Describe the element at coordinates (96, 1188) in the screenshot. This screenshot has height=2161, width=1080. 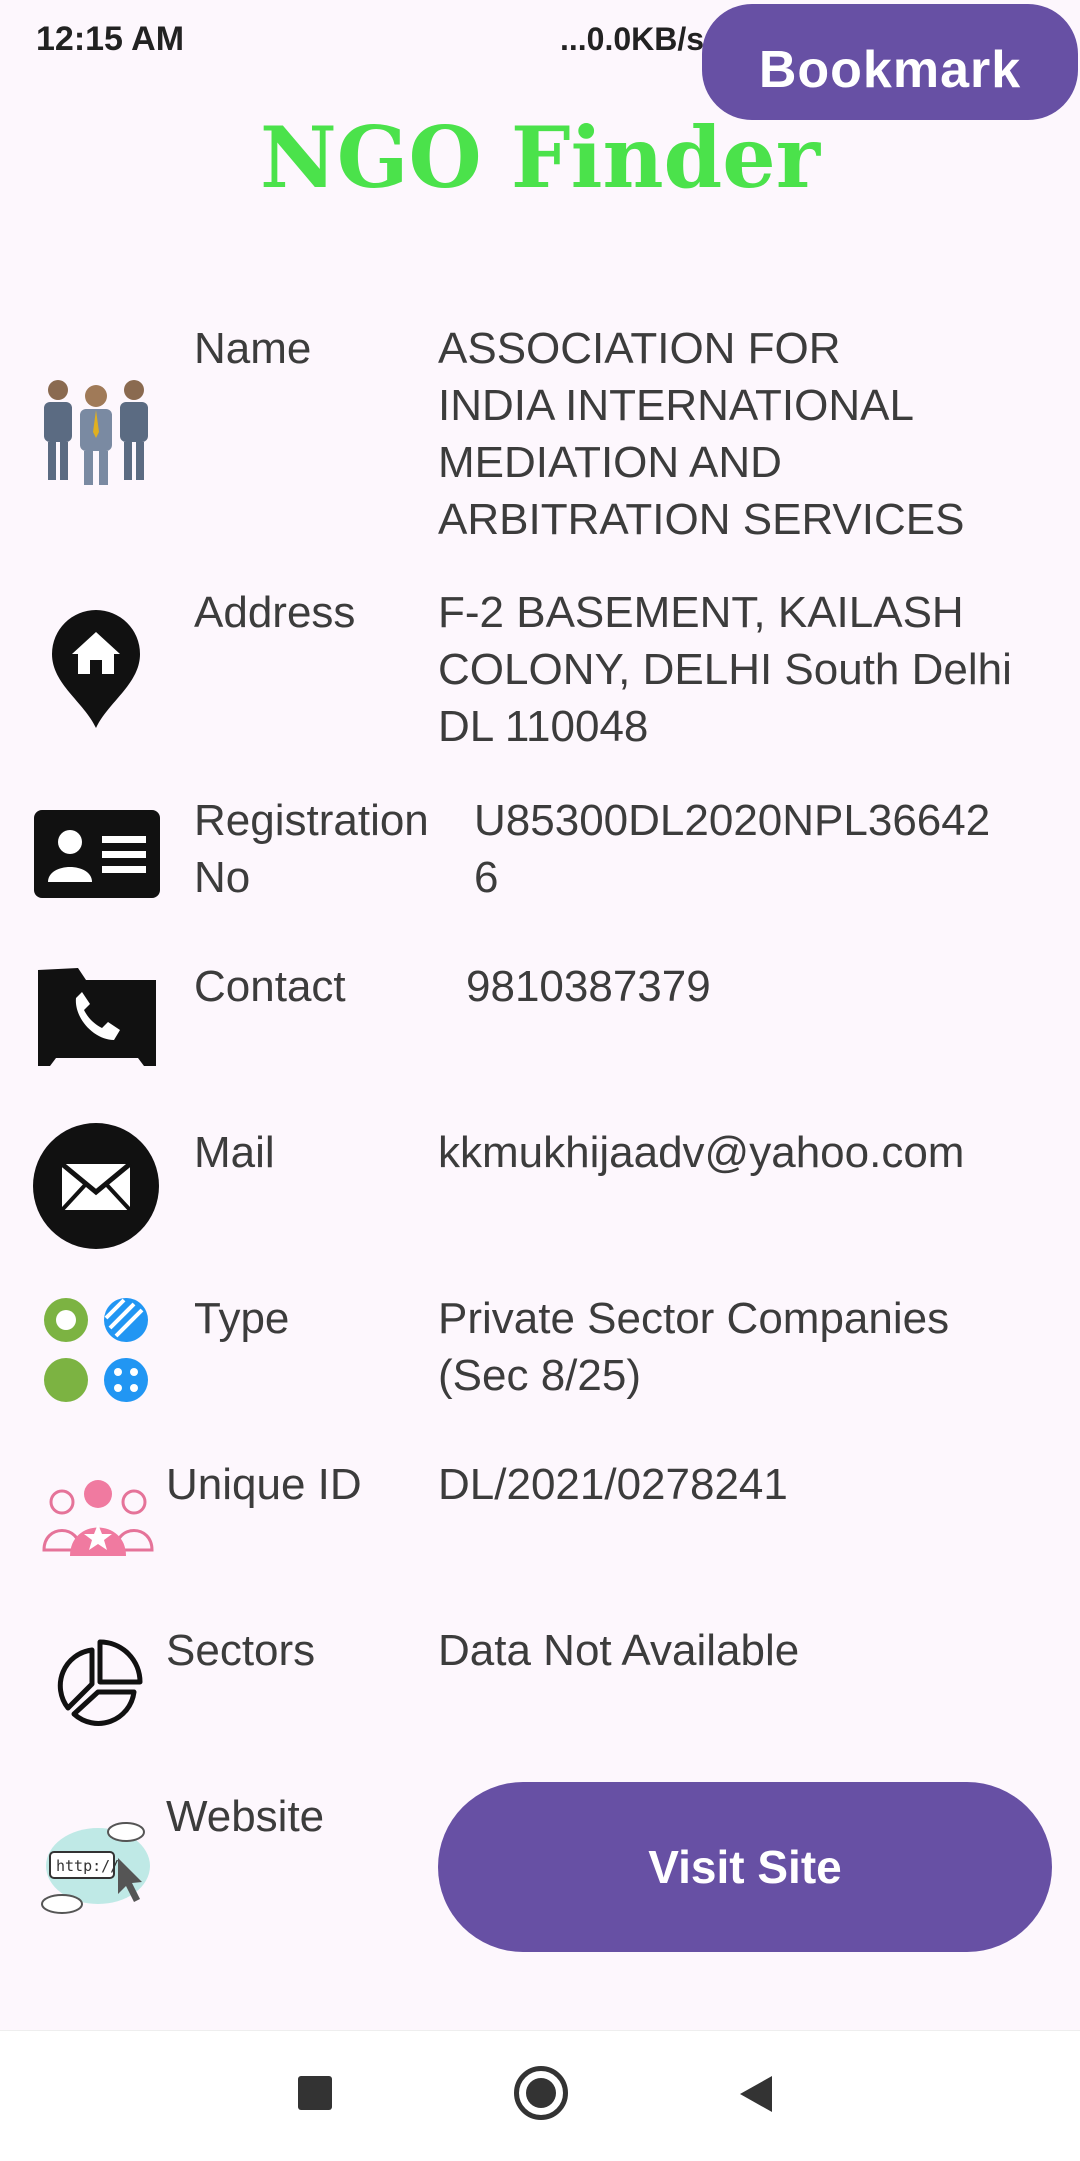
I see `mail-icon` at that location.